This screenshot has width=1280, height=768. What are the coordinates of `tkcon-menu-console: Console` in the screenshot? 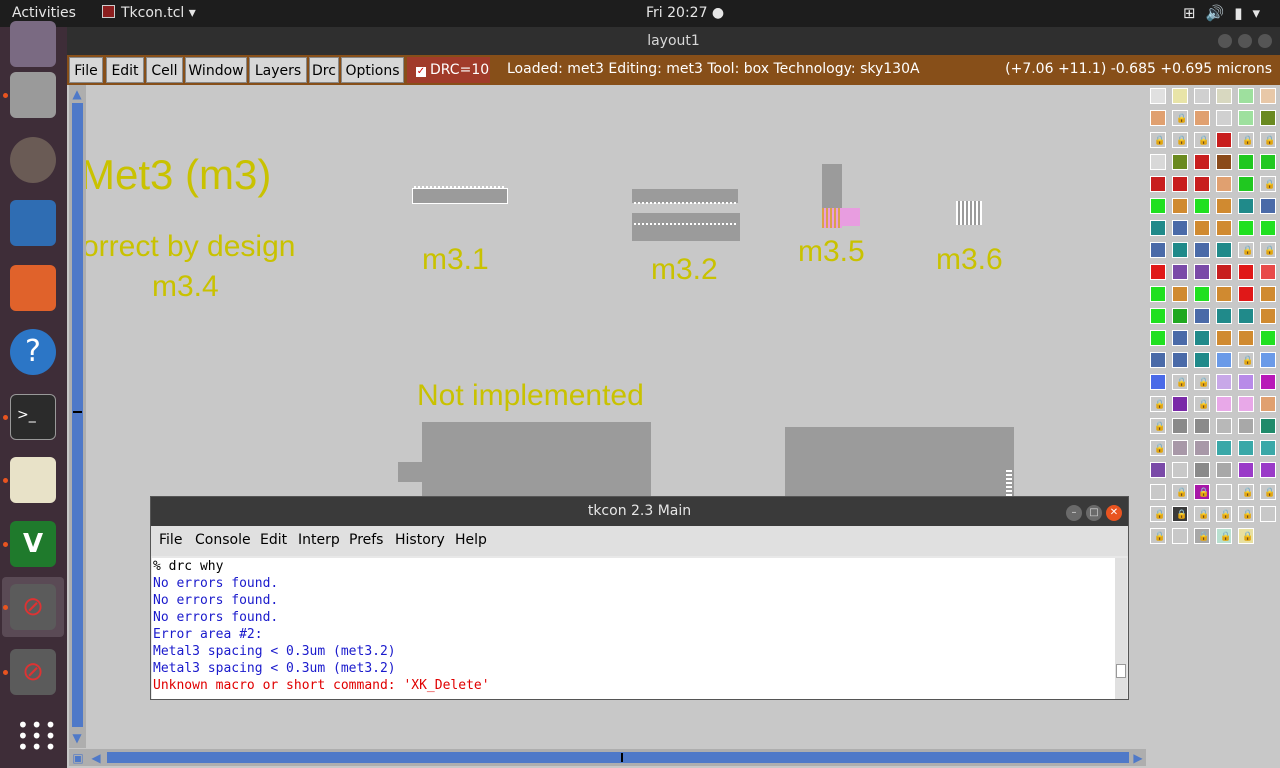 It's located at (223, 540).